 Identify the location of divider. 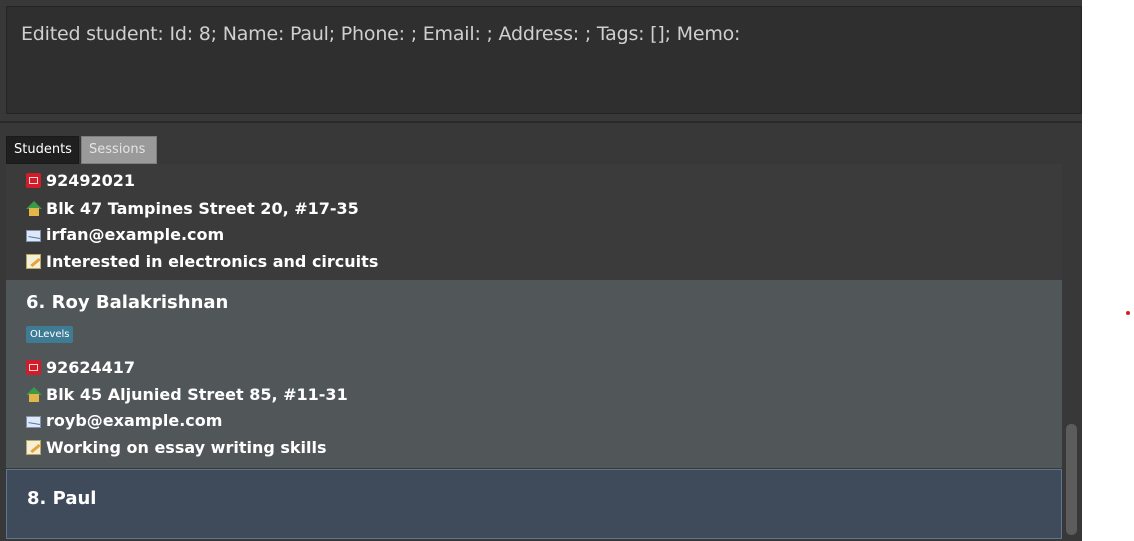
(541, 122).